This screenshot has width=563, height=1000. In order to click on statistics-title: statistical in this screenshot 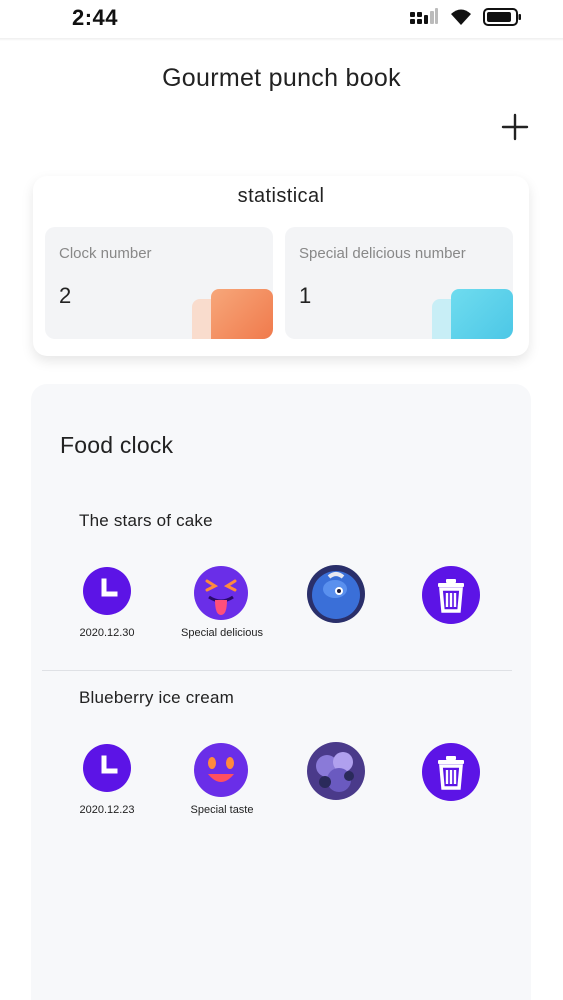, I will do `click(281, 196)`.